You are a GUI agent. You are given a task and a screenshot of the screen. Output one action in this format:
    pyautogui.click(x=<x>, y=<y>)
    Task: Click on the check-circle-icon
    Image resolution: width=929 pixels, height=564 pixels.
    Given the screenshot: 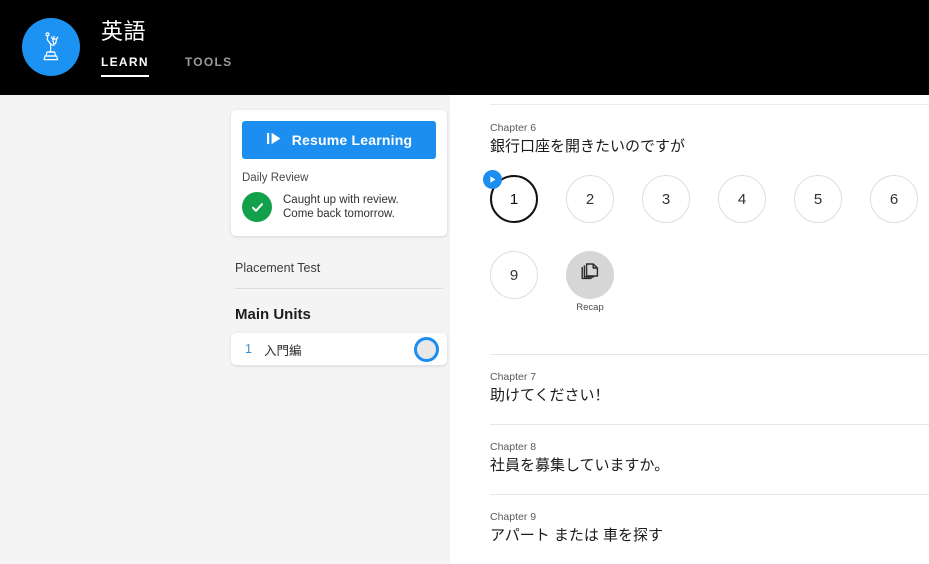 What is the action you would take?
    pyautogui.click(x=257, y=207)
    